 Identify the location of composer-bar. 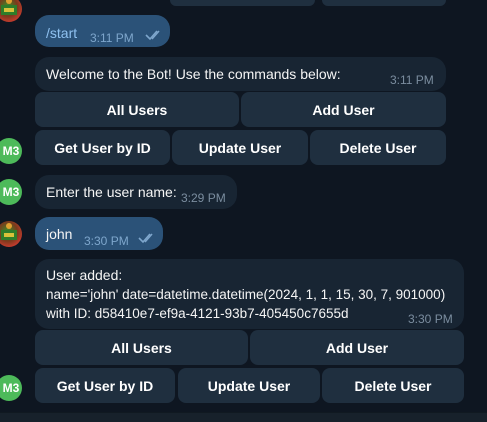
(243, 417).